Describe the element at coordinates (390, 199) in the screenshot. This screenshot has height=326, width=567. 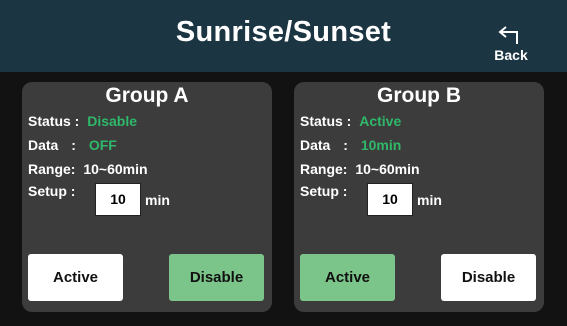
I see `group-b-setup-input: 10` at that location.